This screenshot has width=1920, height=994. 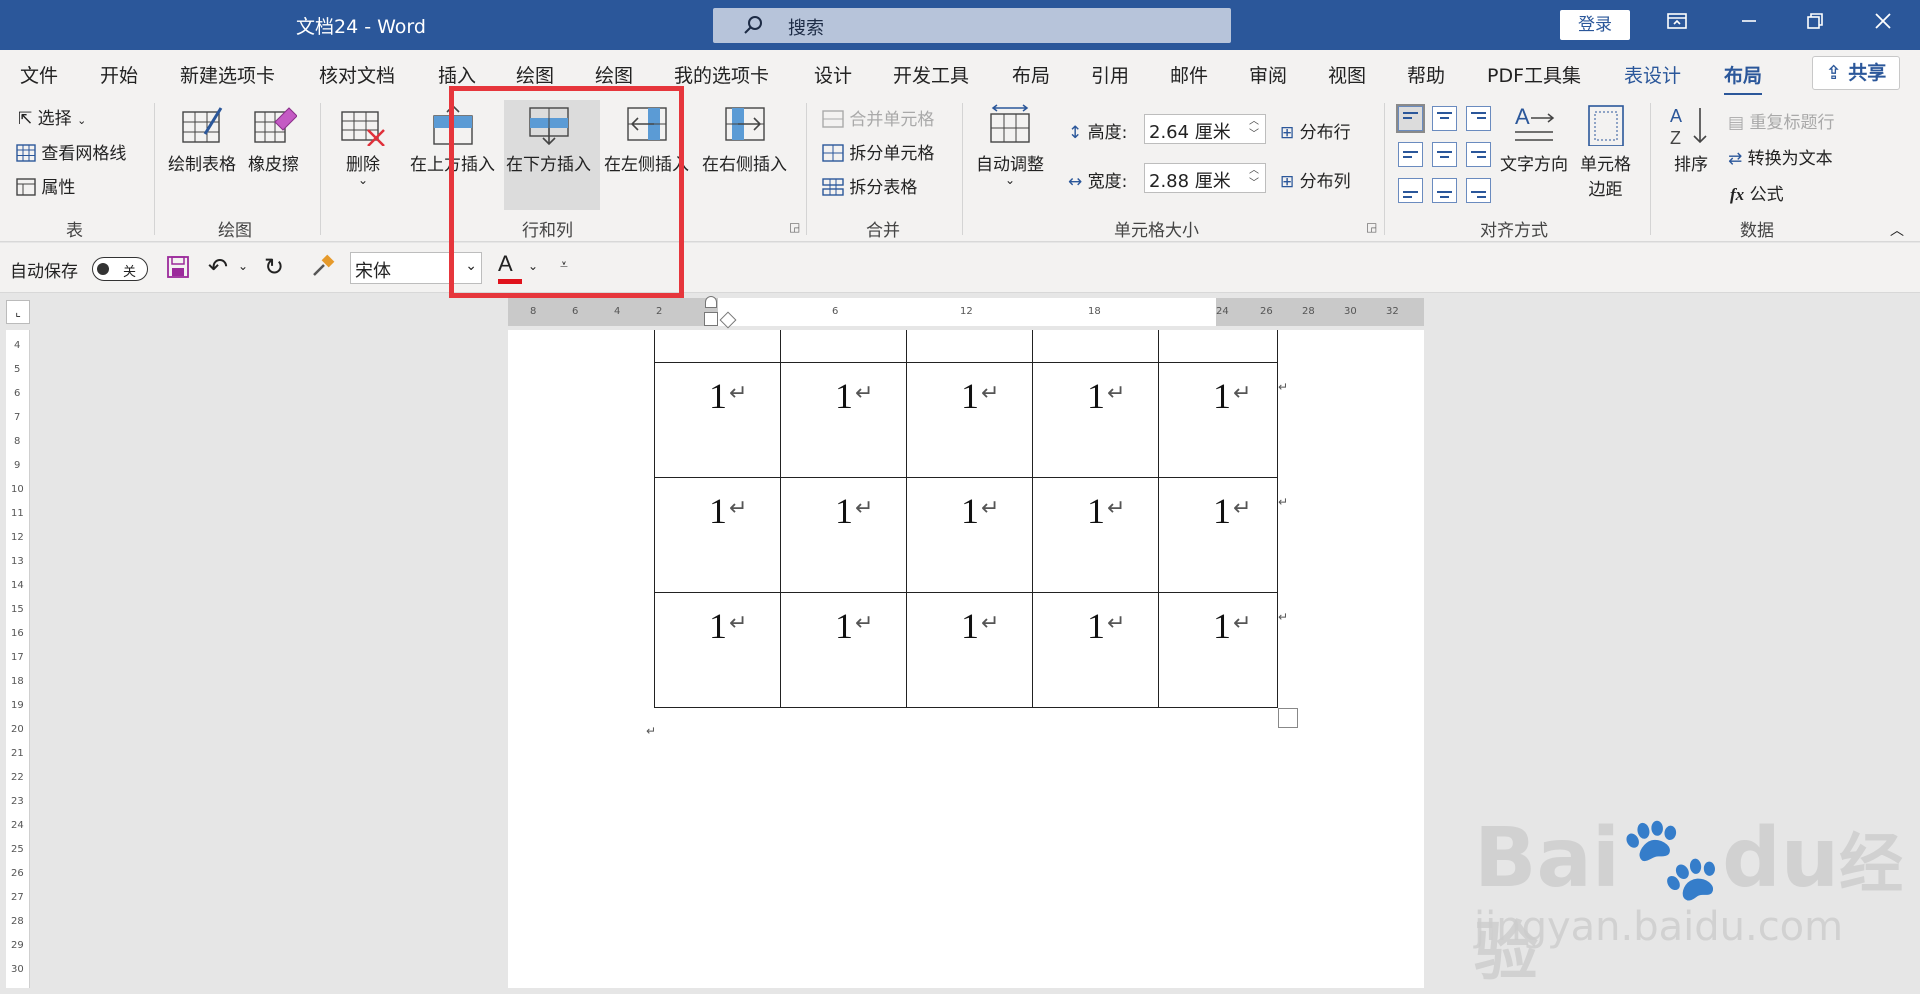 I want to click on redo-icon: ↻, so click(x=274, y=267).